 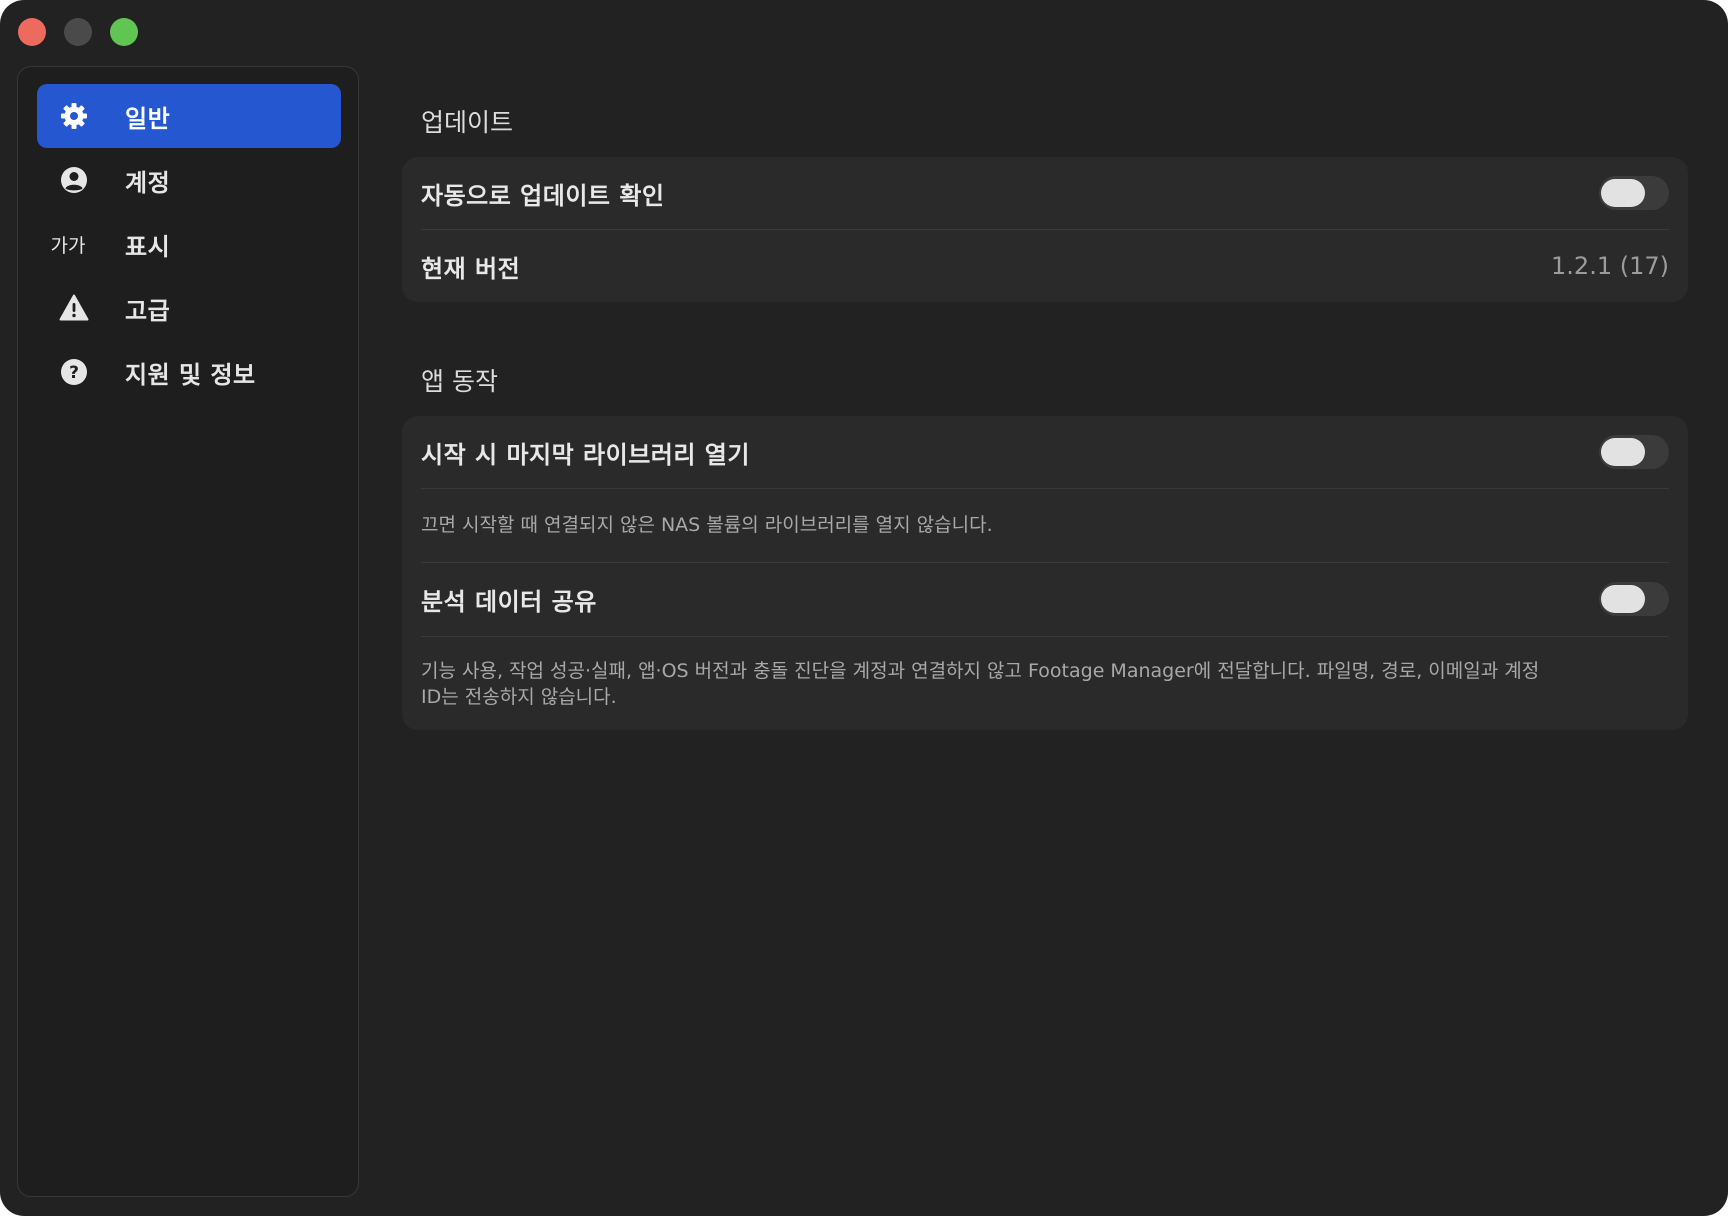 I want to click on update-card: 자동으로 업데이트 확인 현재 버전 1.2.1 (17), so click(x=1045, y=229).